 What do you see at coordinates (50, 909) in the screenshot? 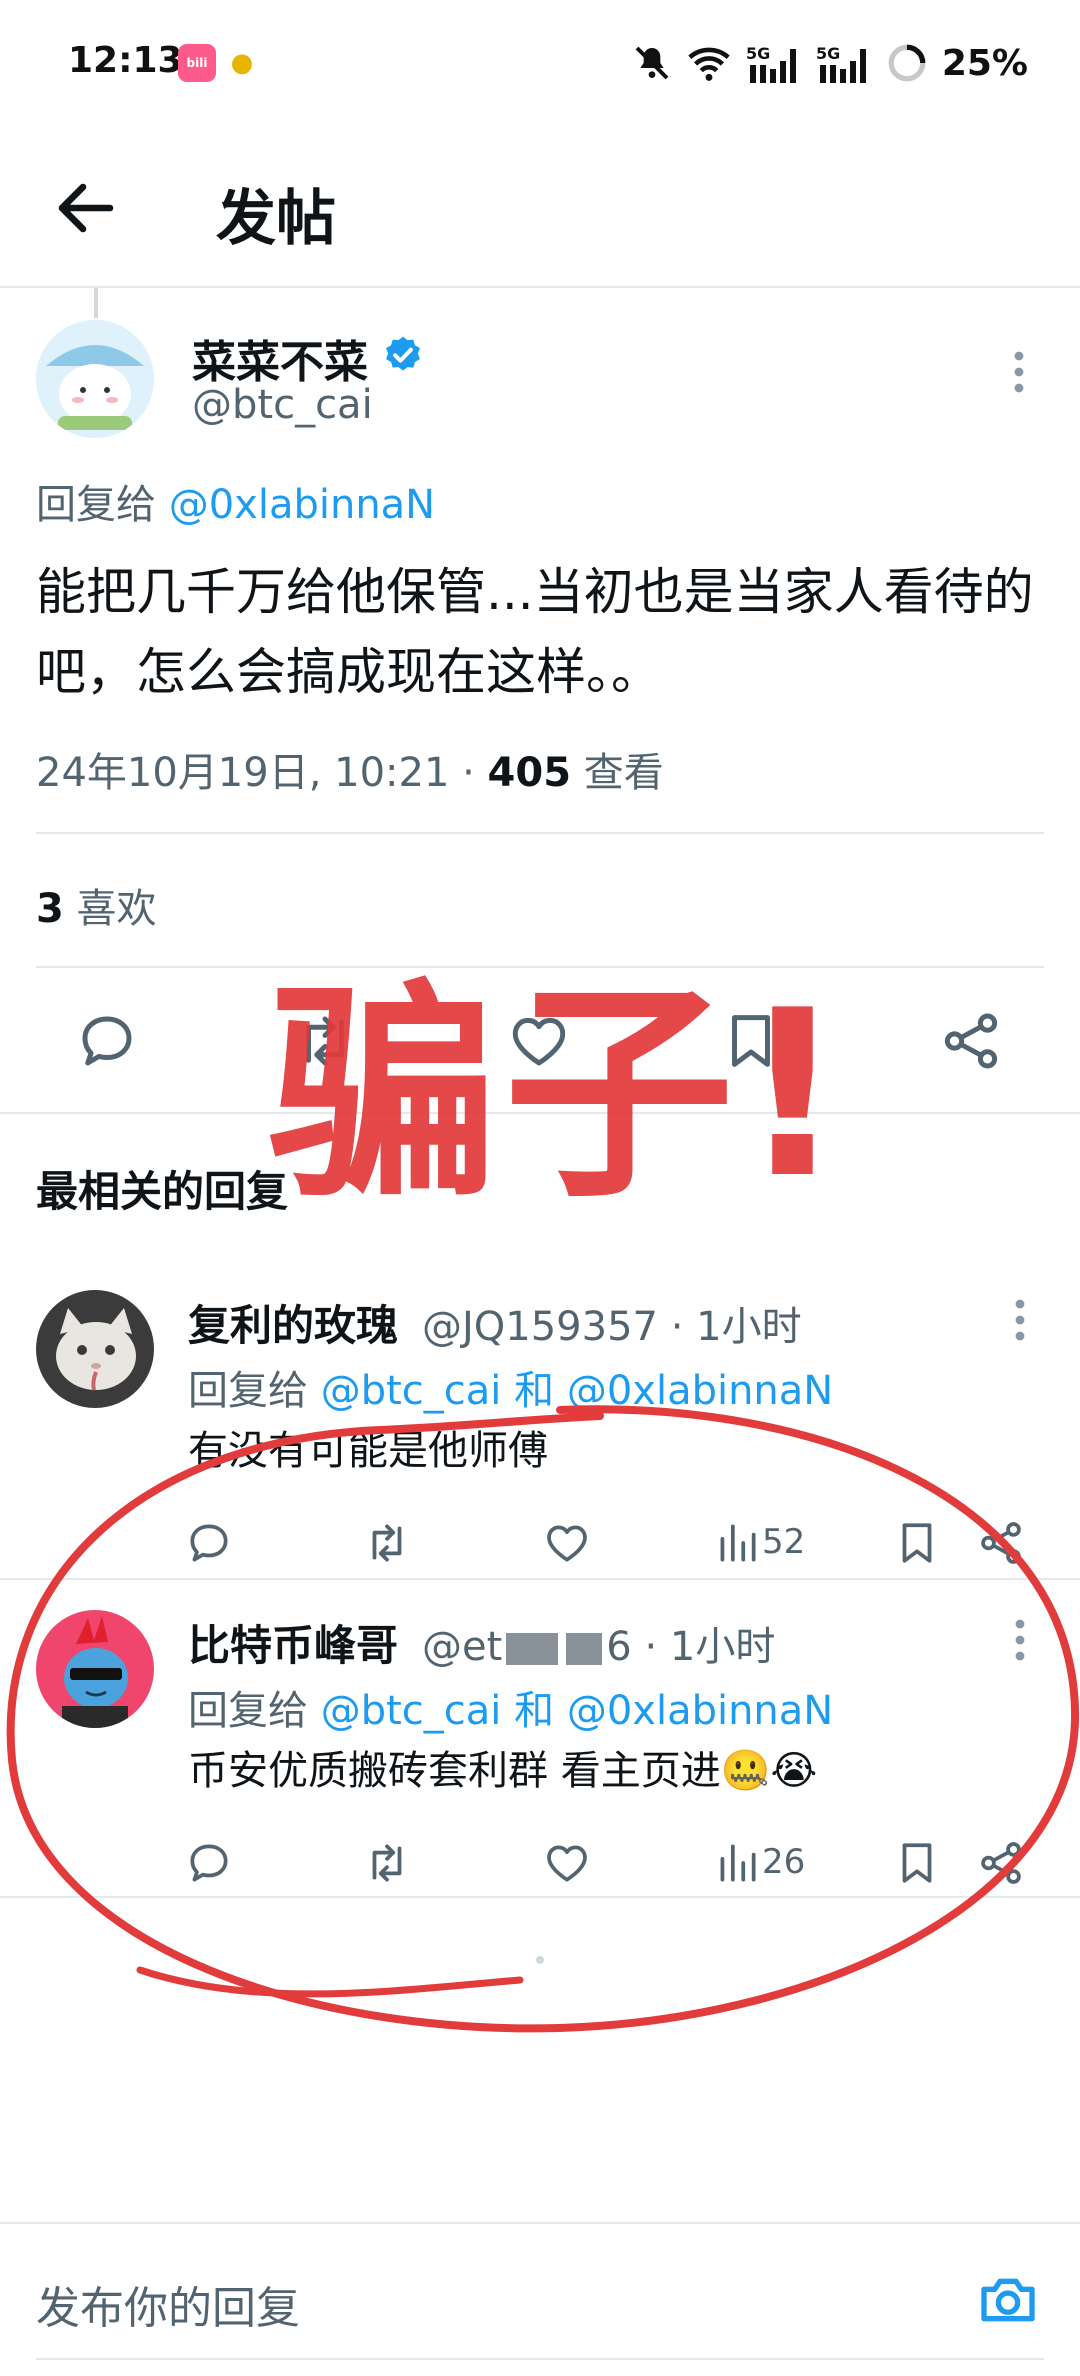
I see `likes-count: 3` at bounding box center [50, 909].